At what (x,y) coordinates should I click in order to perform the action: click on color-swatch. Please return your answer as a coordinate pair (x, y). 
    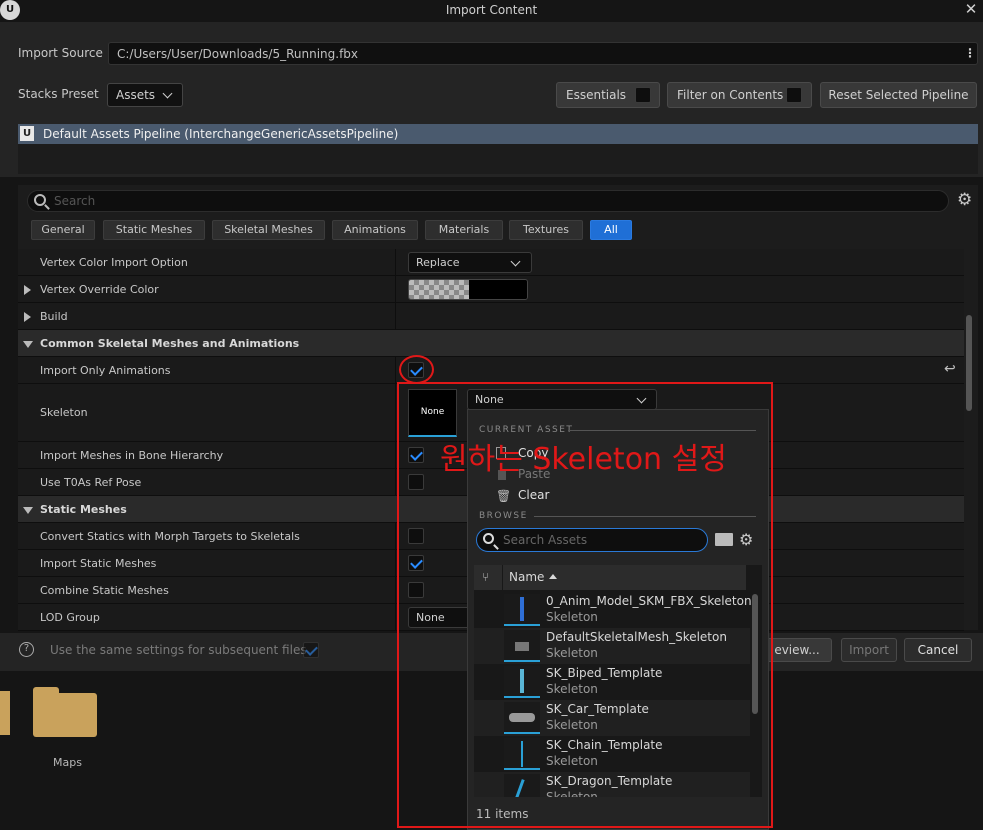
    Looking at the image, I should click on (468, 289).